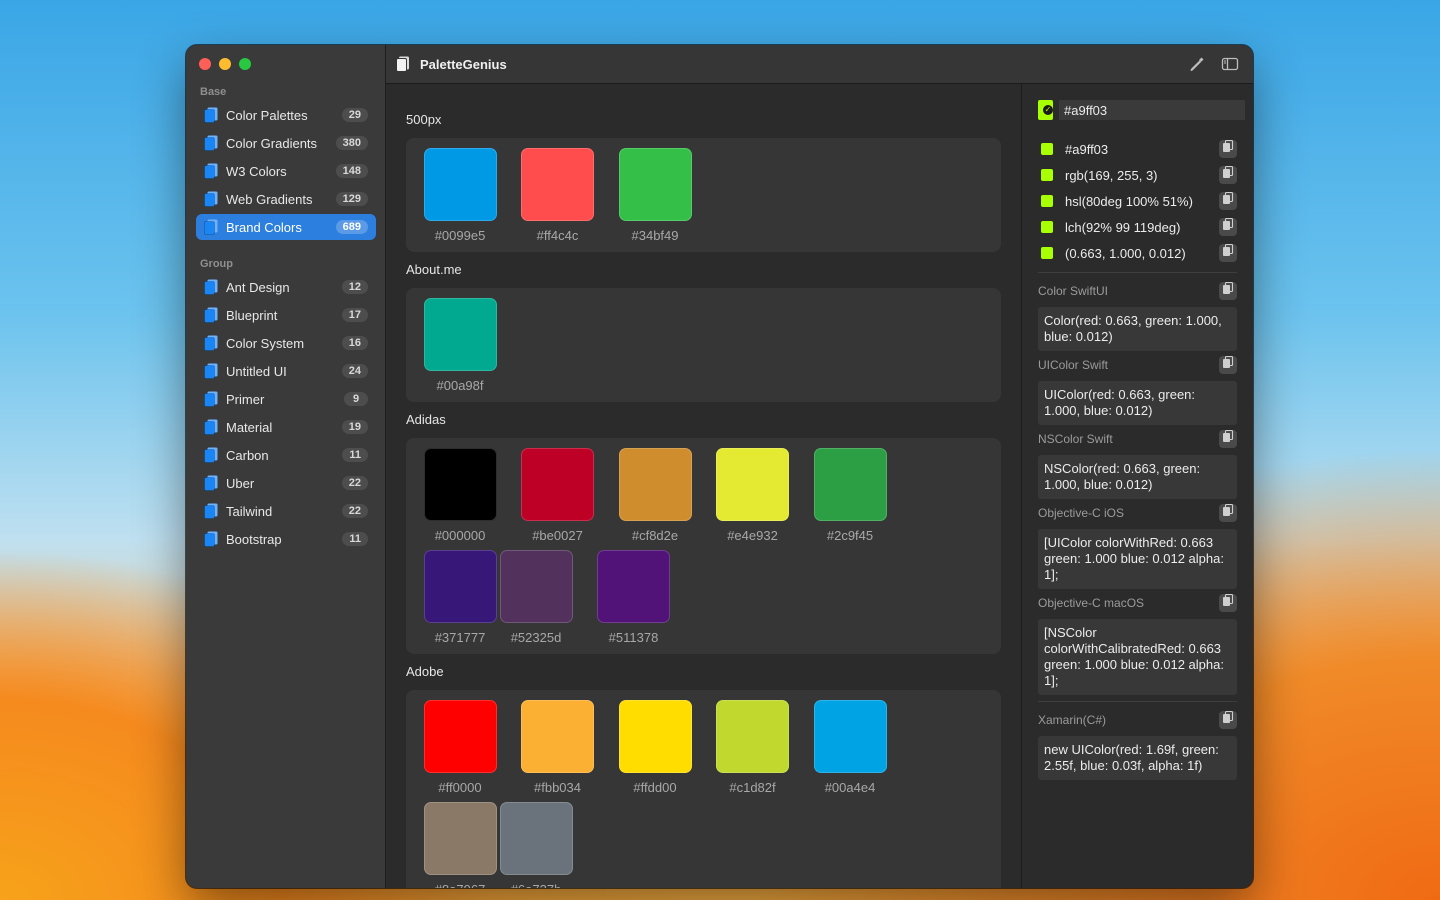 This screenshot has width=1440, height=900. What do you see at coordinates (286, 427) in the screenshot?
I see `sidebar-item-material: Material 19` at bounding box center [286, 427].